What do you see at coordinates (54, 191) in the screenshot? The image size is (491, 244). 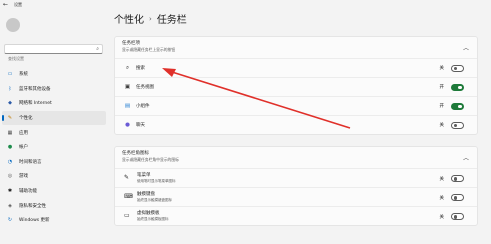 I see `sidebar-item: ✱ 辅助功能` at bounding box center [54, 191].